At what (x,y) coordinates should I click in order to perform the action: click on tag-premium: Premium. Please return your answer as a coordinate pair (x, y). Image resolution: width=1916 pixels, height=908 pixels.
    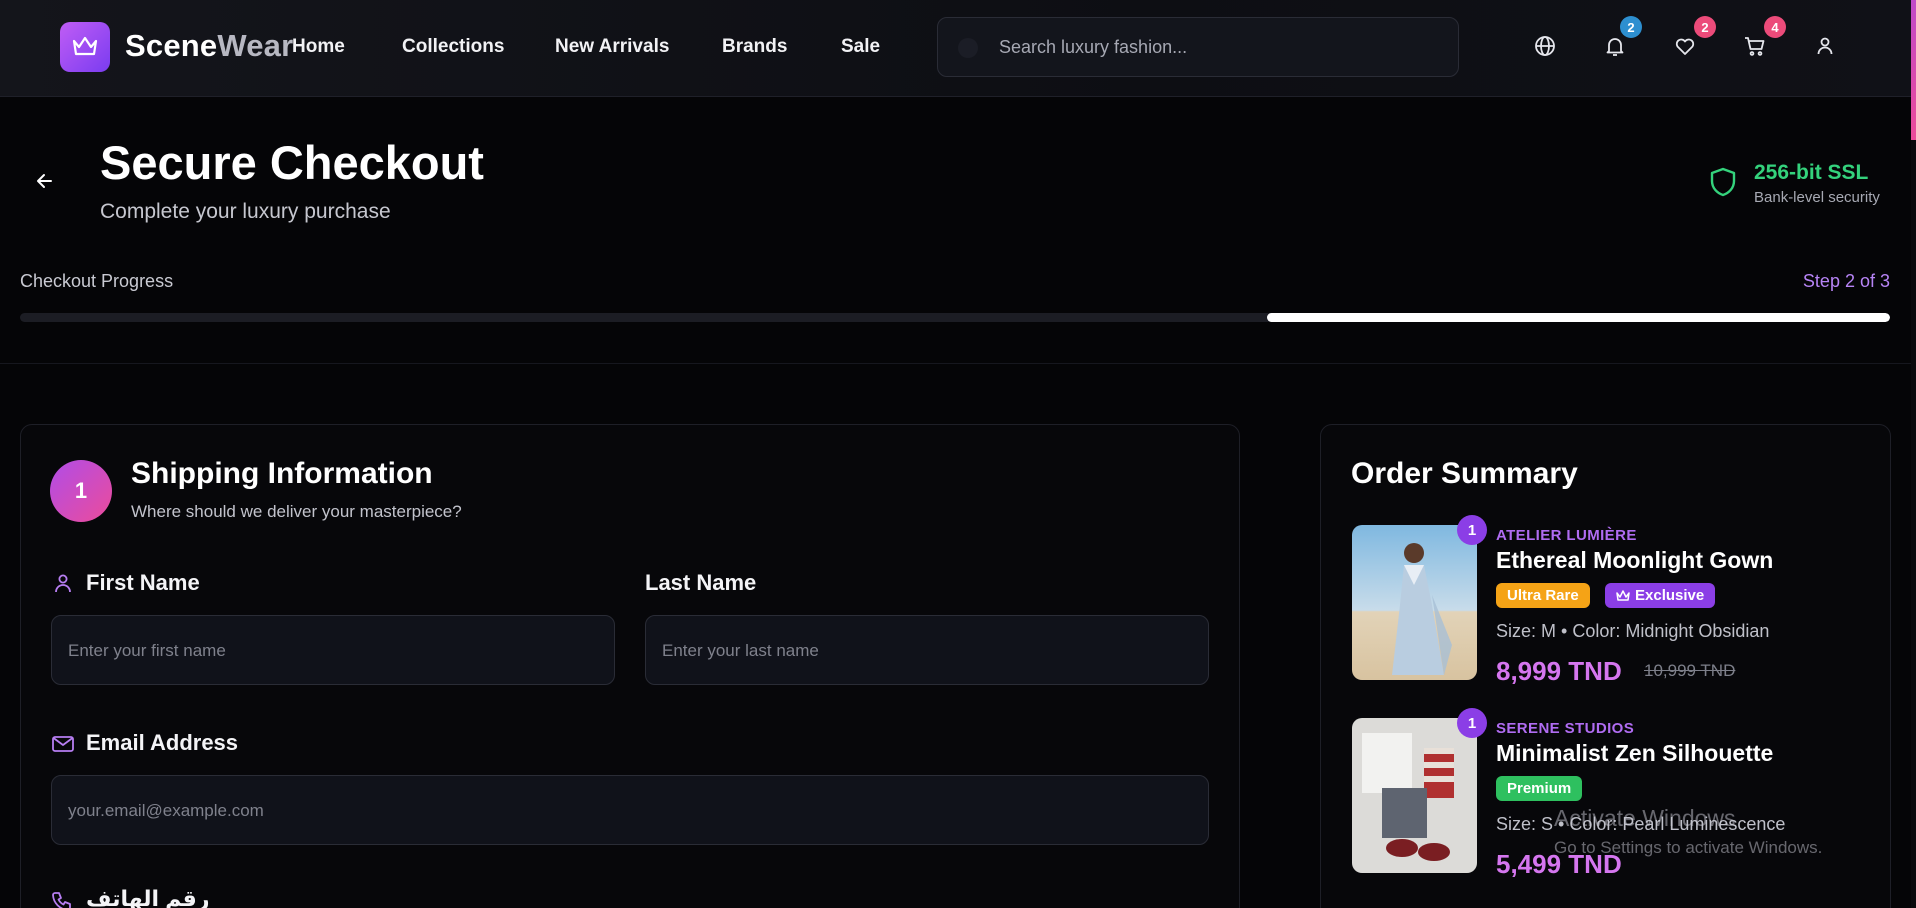
    Looking at the image, I should click on (1539, 788).